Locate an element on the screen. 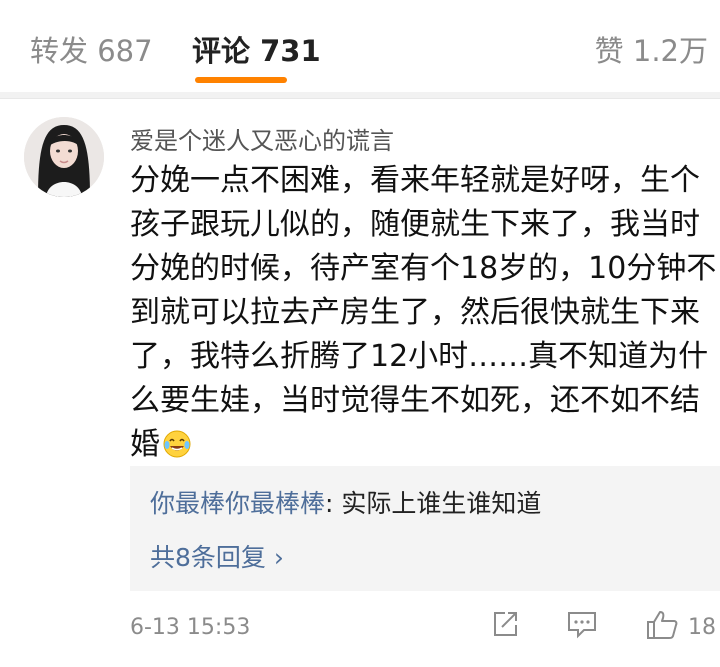 This screenshot has width=720, height=667. section-divider is located at coordinates (360, 95).